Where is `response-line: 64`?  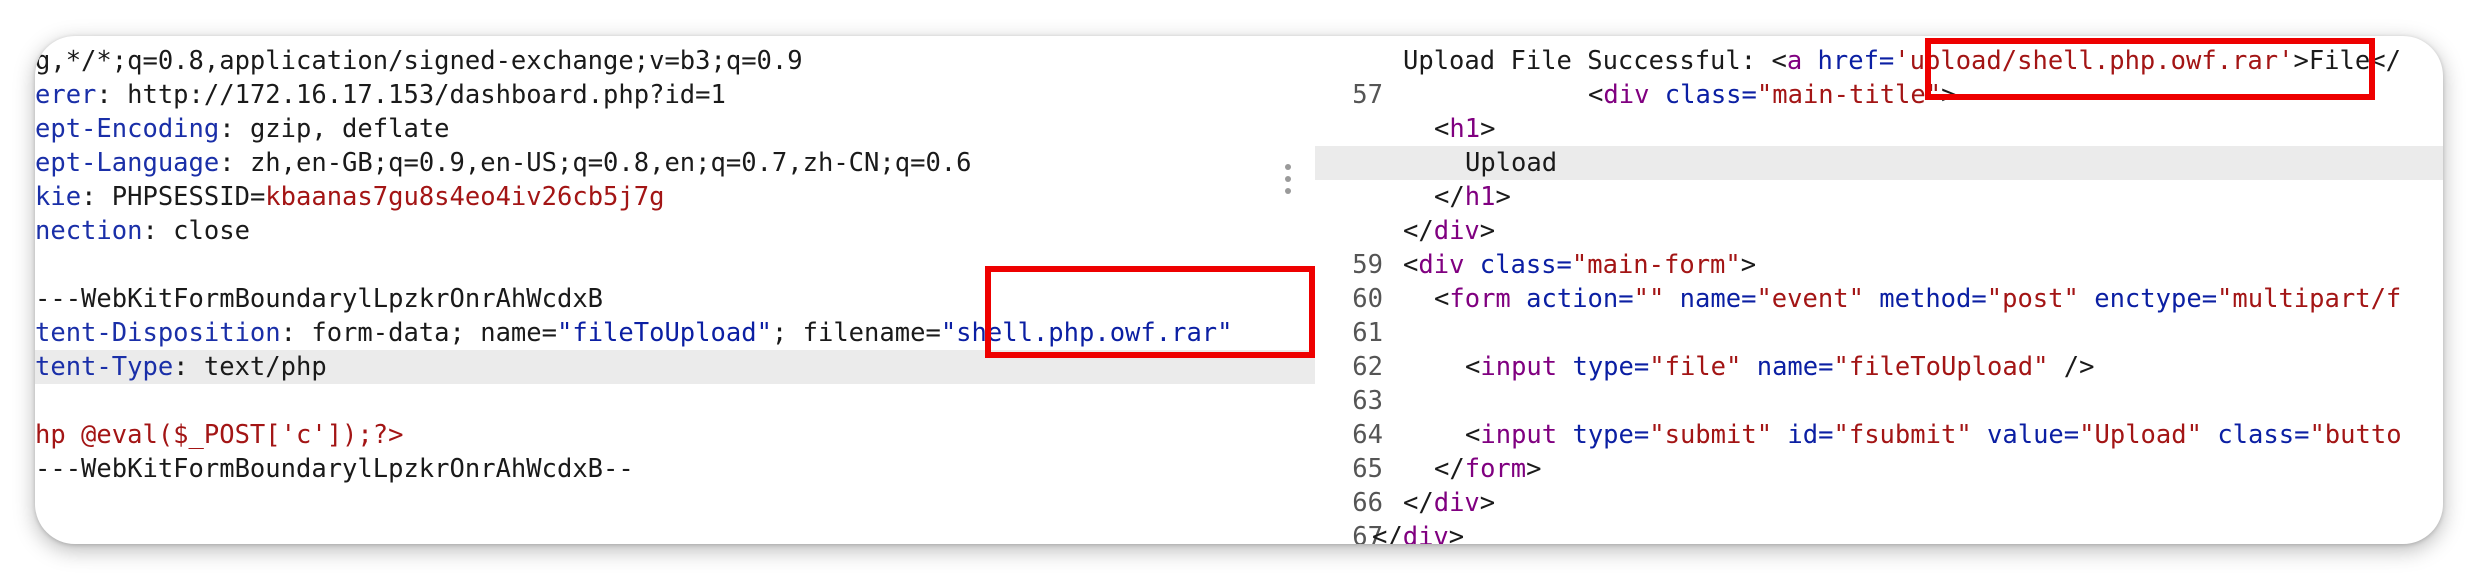
response-line: 64 is located at coordinates (1879, 417).